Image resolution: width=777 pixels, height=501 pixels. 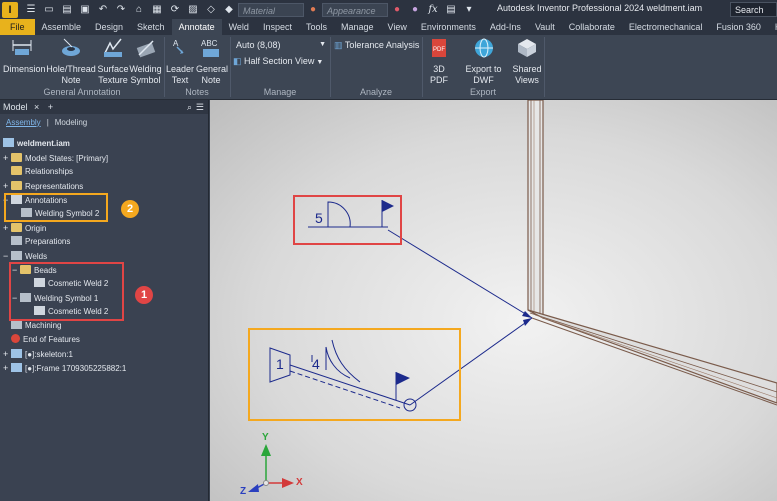 I want to click on leader-text-button: A Leader Text, so click(x=180, y=61).